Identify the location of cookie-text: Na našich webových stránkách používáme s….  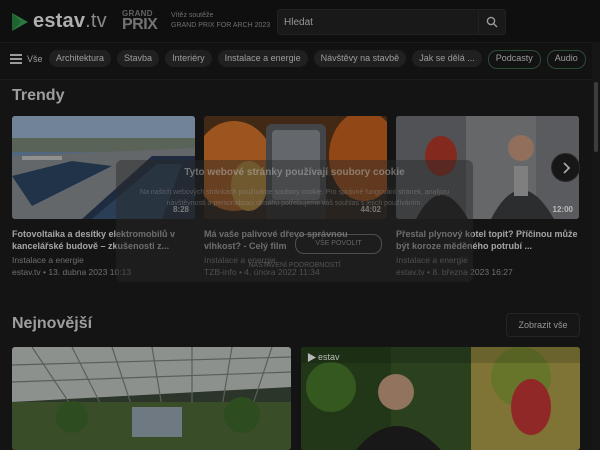
(294, 198).